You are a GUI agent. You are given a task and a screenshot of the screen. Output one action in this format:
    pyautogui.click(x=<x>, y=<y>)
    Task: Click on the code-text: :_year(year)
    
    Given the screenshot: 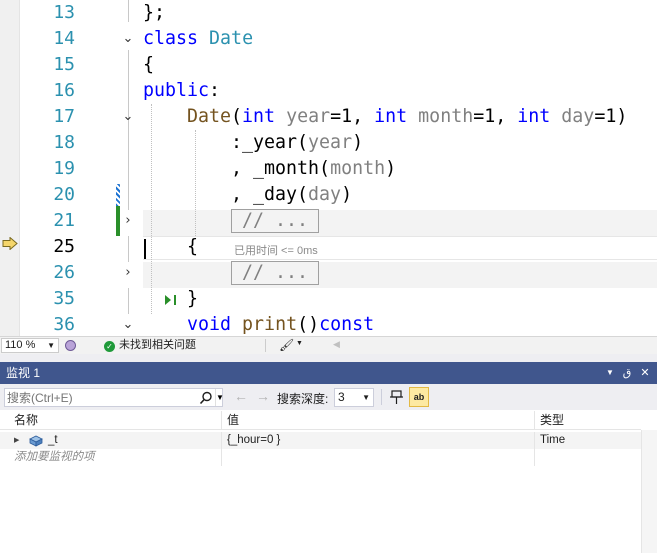 What is the action you would take?
    pyautogui.click(x=297, y=143)
    